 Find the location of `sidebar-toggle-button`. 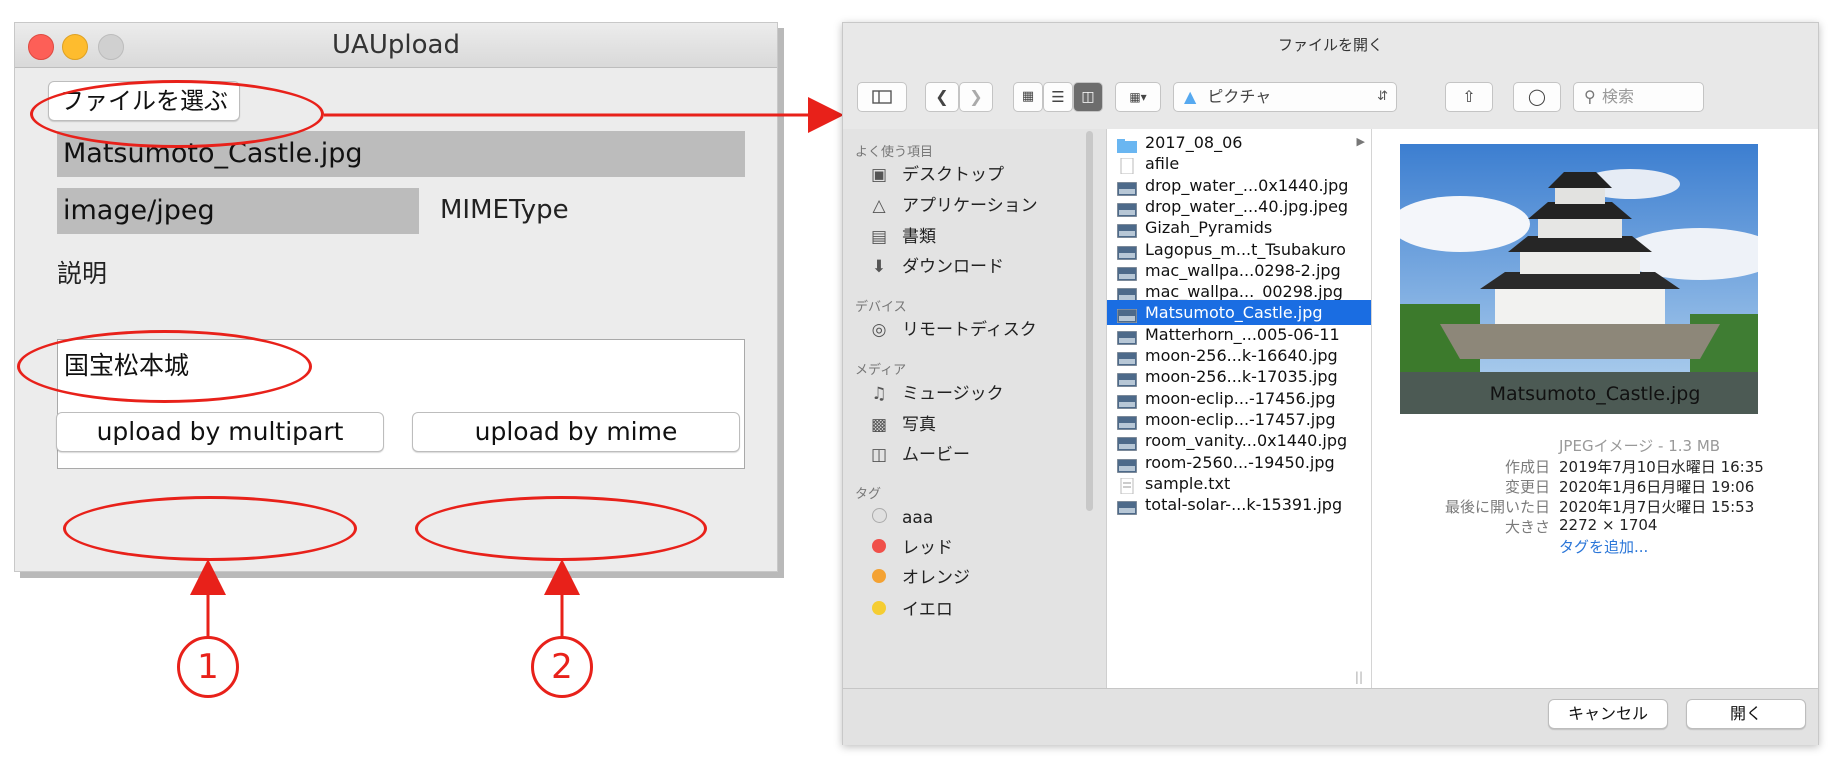

sidebar-toggle-button is located at coordinates (882, 97).